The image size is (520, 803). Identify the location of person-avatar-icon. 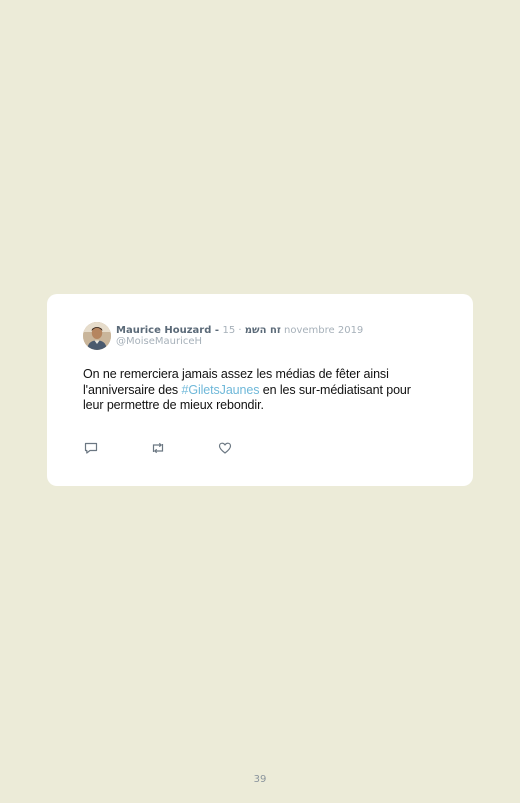
(97, 336).